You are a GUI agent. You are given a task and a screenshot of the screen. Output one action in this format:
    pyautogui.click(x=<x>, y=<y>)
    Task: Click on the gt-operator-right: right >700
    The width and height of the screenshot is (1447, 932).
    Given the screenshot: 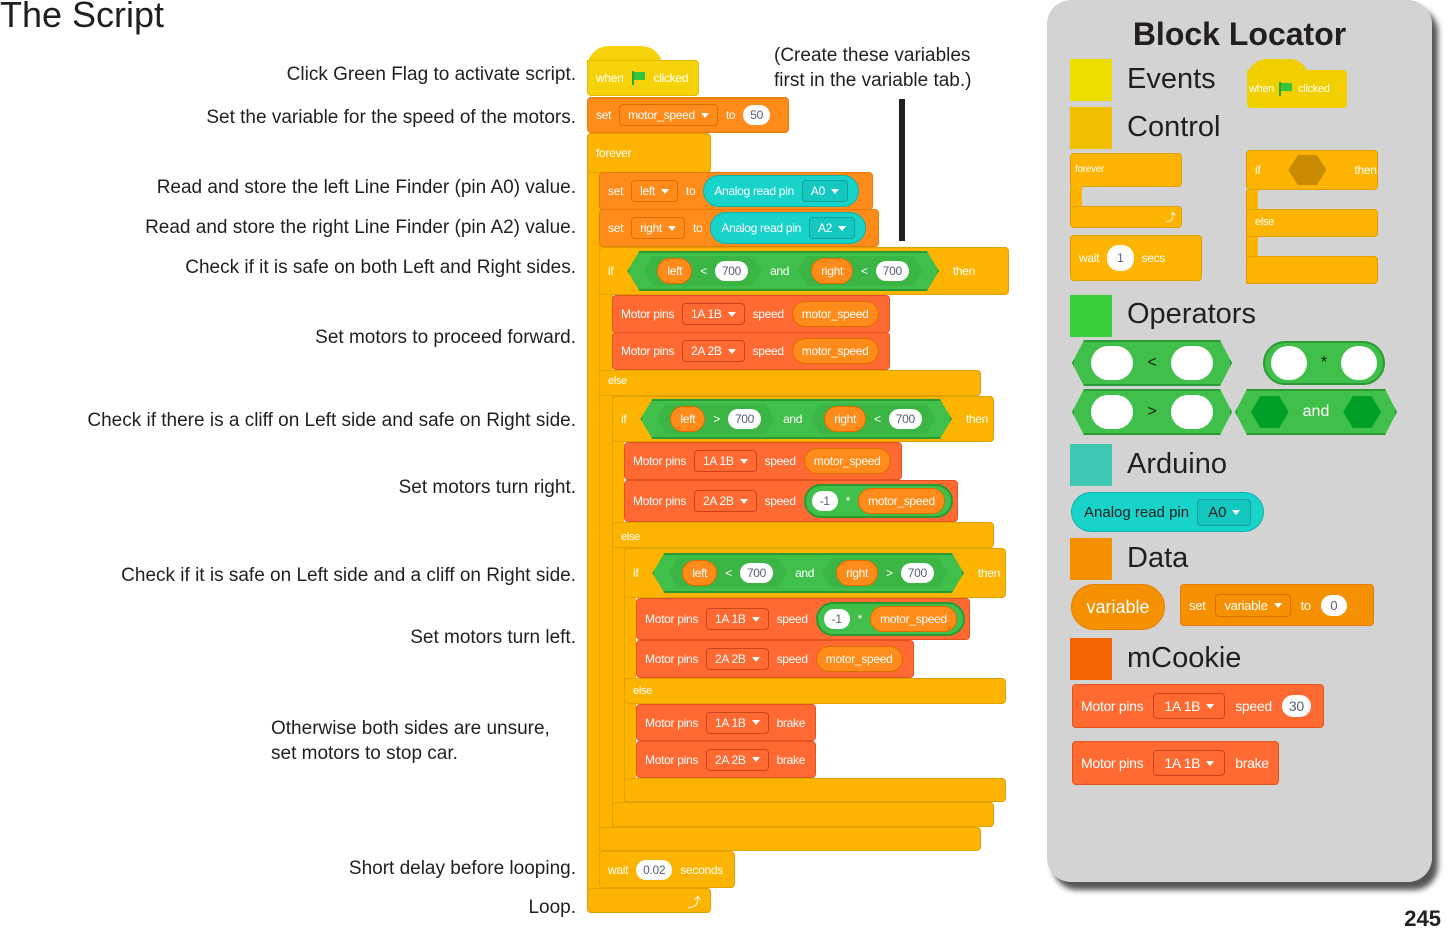 What is the action you would take?
    pyautogui.click(x=885, y=573)
    